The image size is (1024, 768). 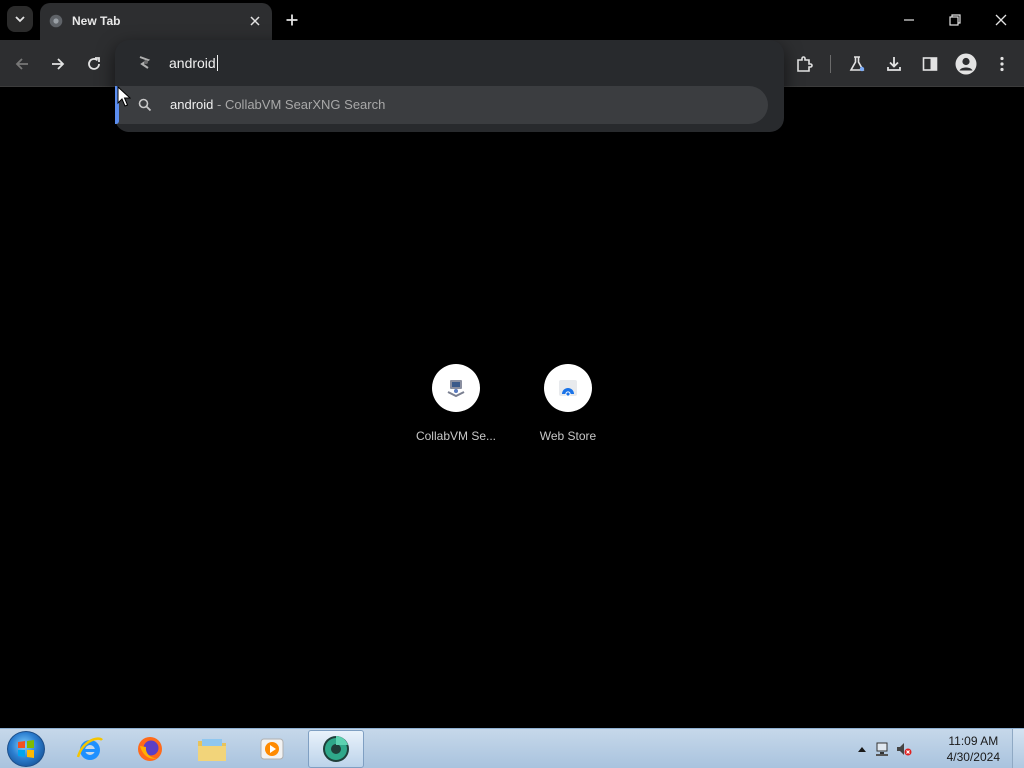 I want to click on chevron-up-icon, so click(x=862, y=749).